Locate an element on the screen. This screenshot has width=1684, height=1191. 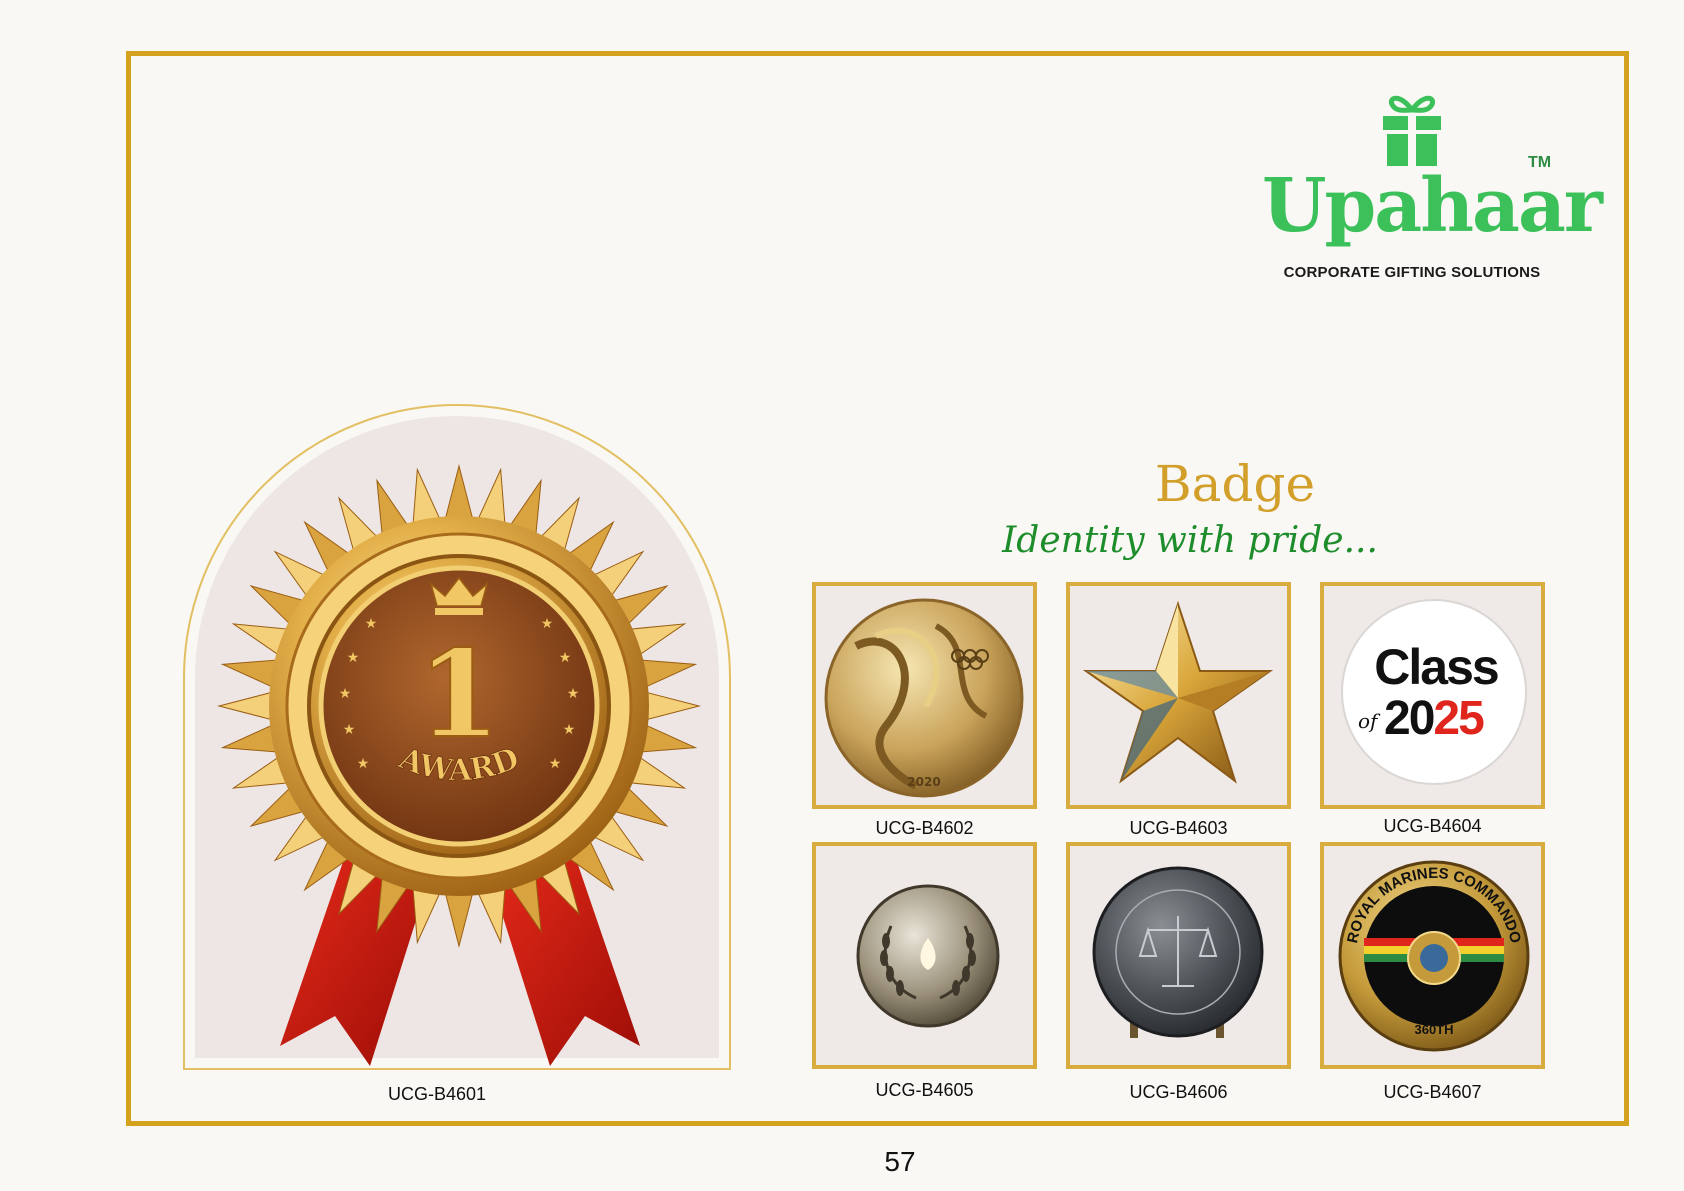
brand-tagline: CORPORATE GIFTING SOLUTIONS is located at coordinates (1412, 272).